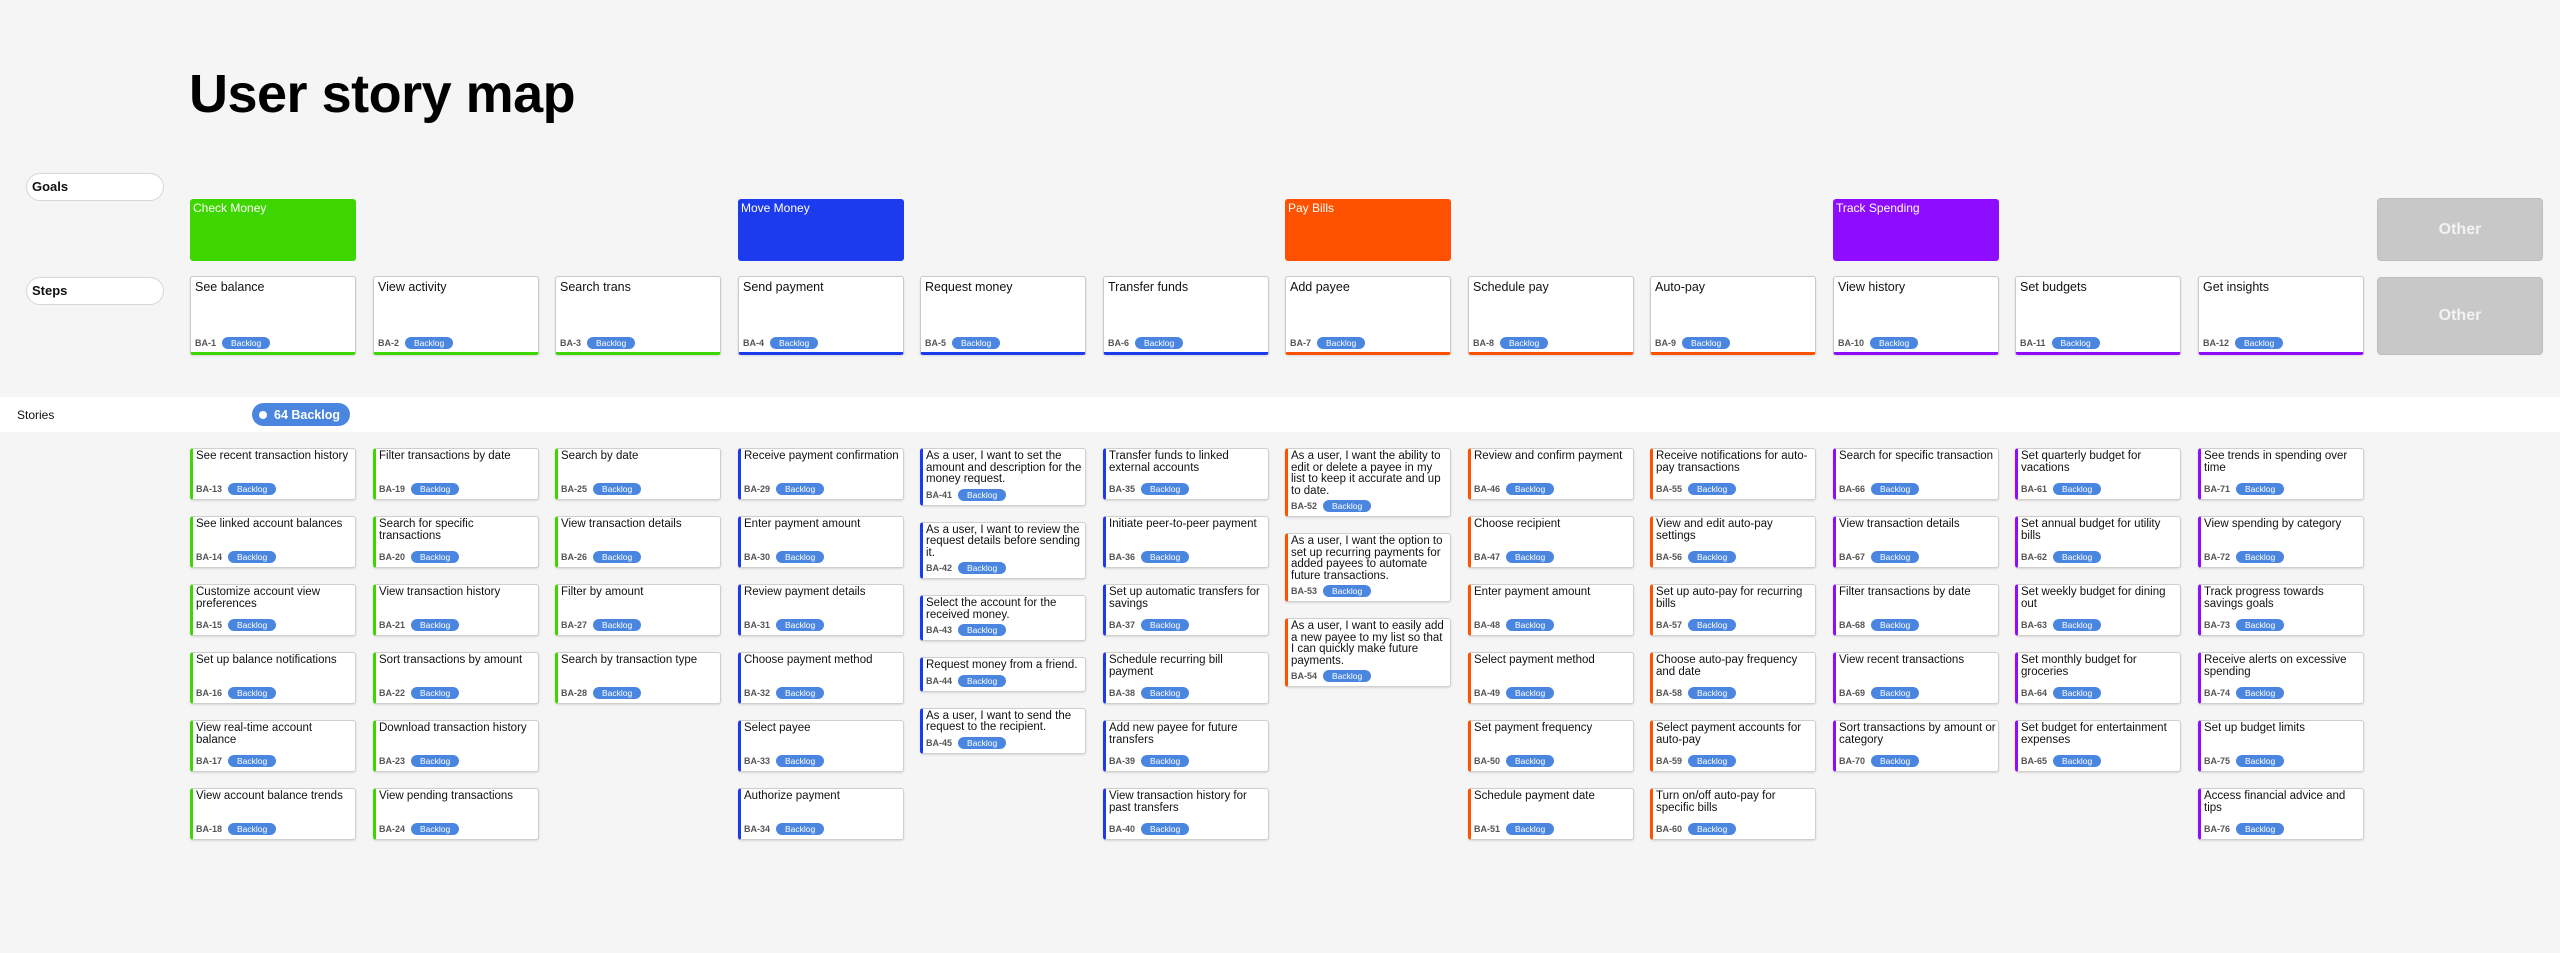 The height and width of the screenshot is (953, 2560). I want to click on story-card: Search by date BA-25 Backlog, so click(638, 474).